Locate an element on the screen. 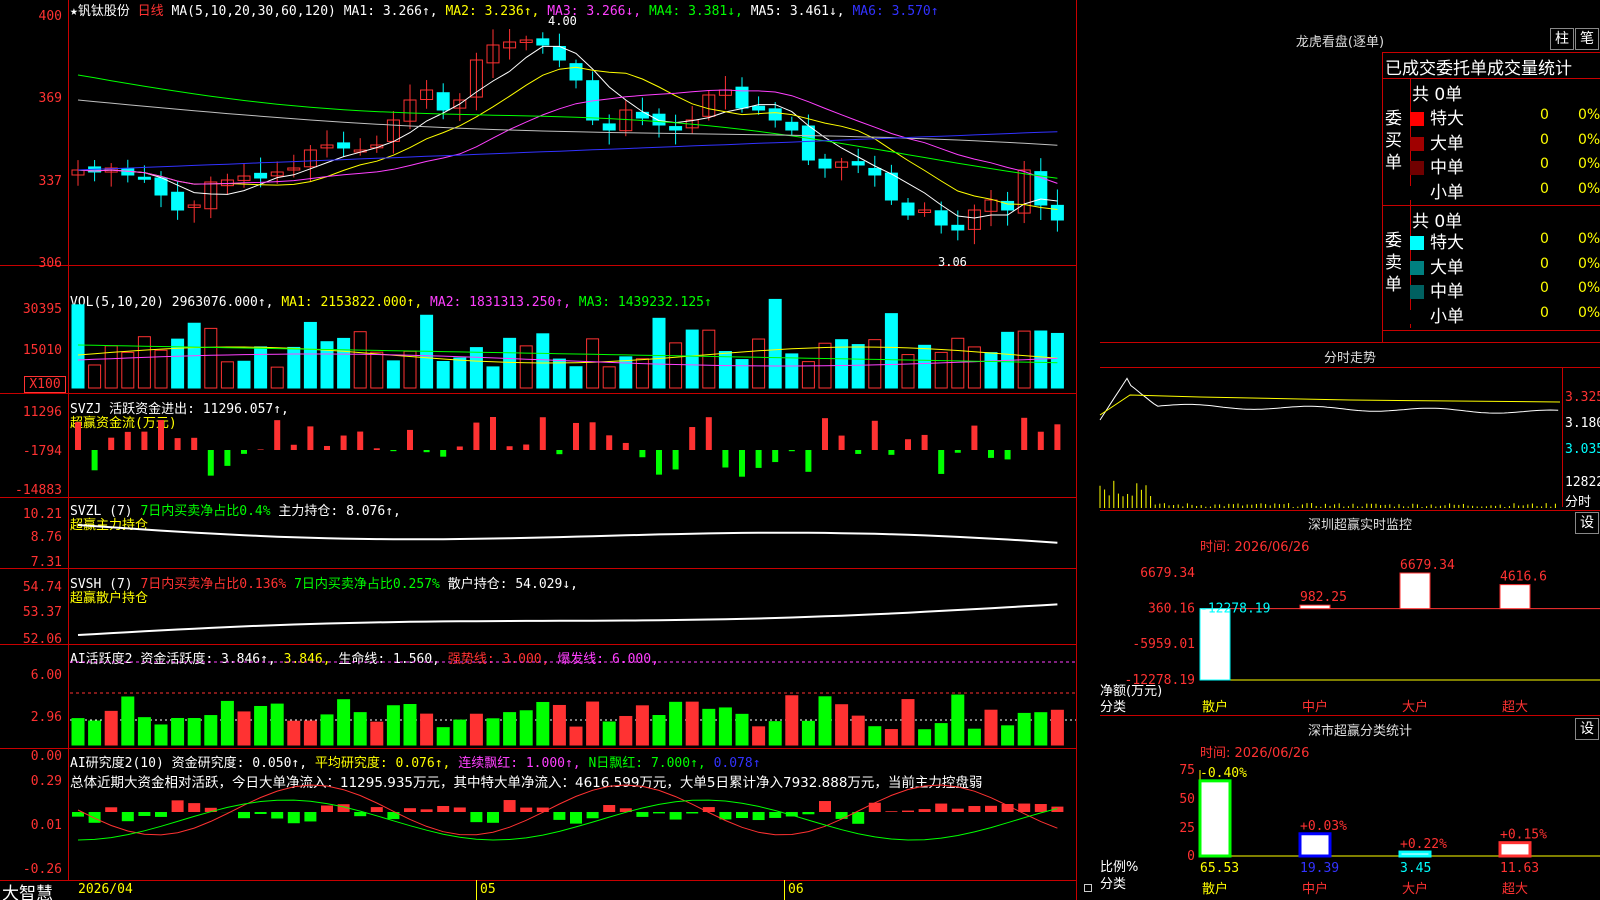 The image size is (1600, 900). average-research-line is located at coordinates (567, 820).